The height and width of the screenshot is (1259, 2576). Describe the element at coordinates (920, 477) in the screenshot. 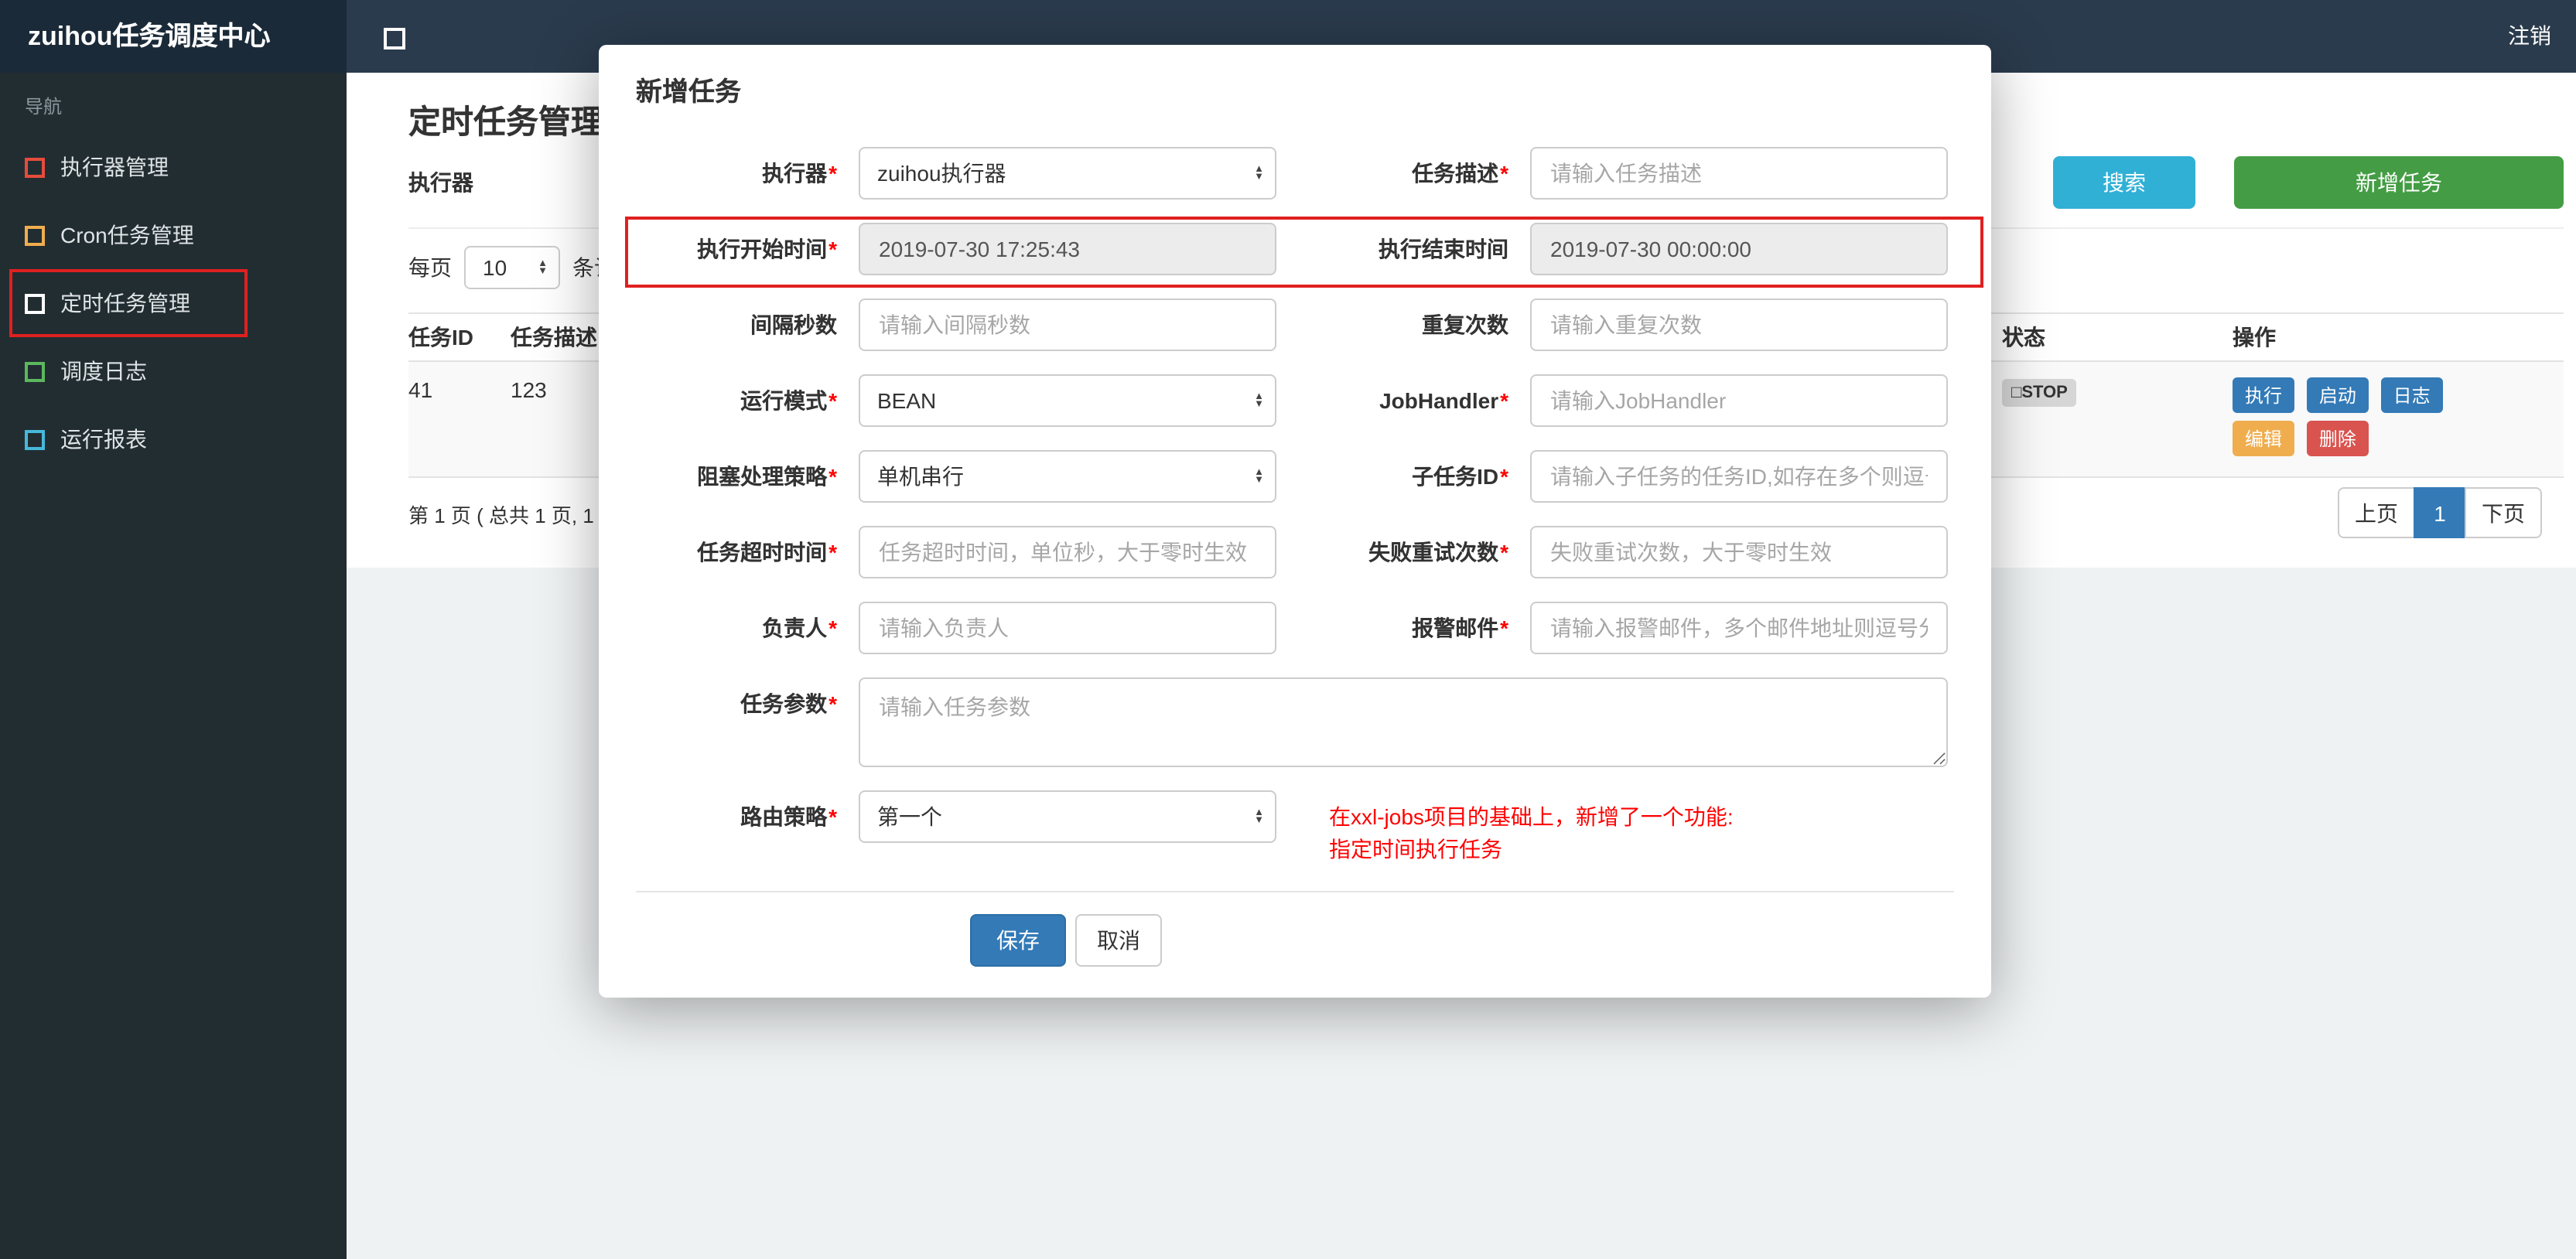

I see `block-strategy-select-value: 单机串行` at that location.